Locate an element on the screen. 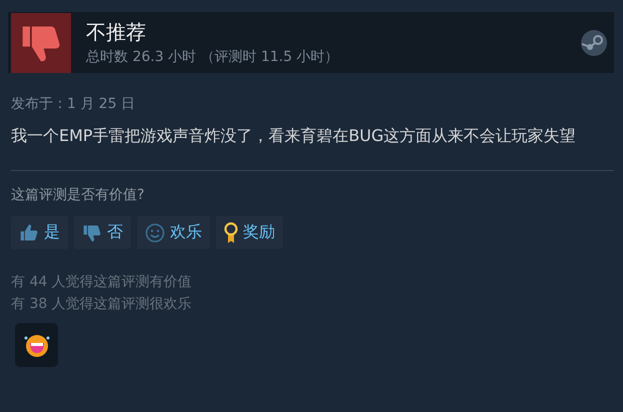 The image size is (623, 412). review-text: 我一个EMP手雷把游戏声音炸没了，看来育碧在BUG这方面从来不会让玩家失望 is located at coordinates (294, 136).